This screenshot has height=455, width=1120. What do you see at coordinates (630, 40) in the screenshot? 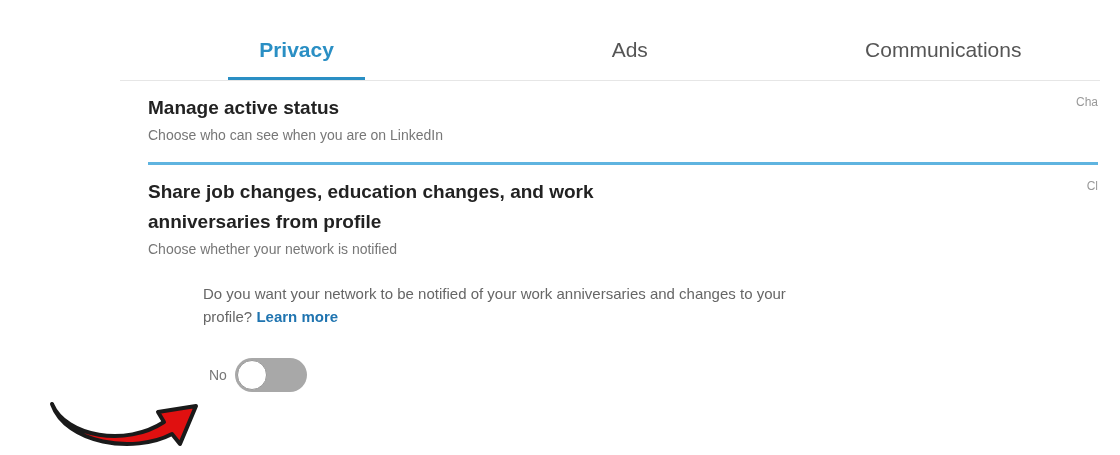
I see `tab: Ads` at bounding box center [630, 40].